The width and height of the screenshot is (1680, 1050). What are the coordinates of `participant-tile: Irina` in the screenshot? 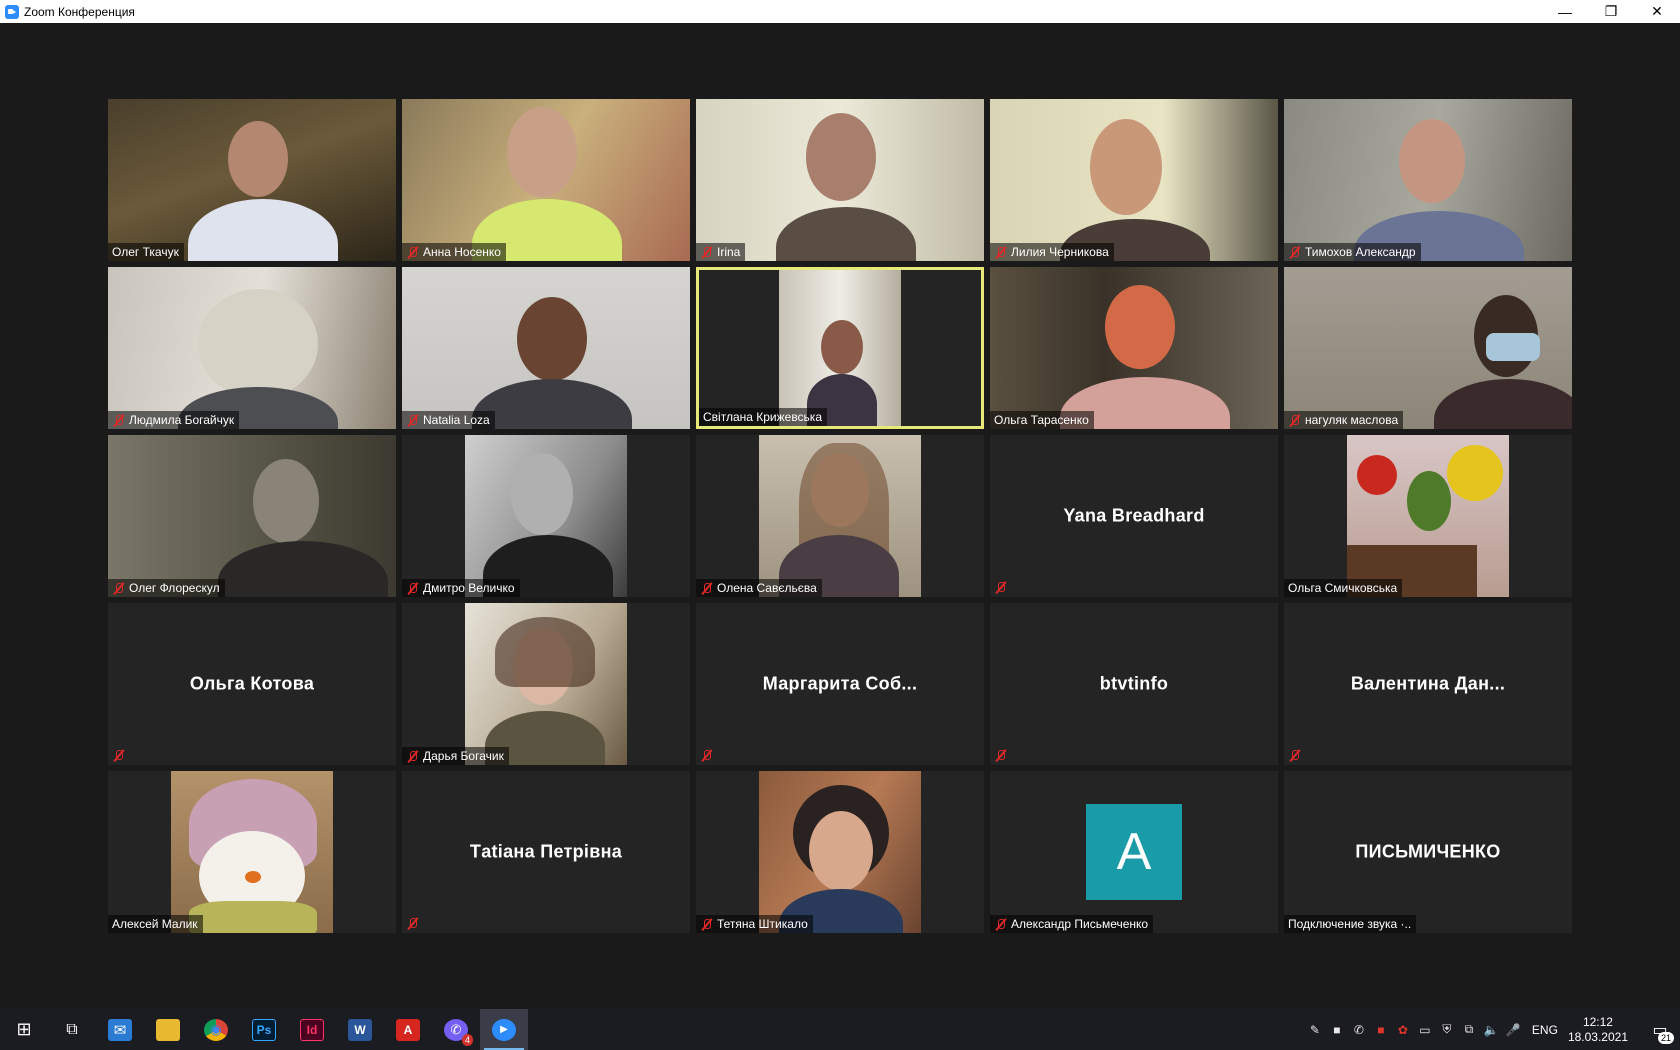 It's located at (840, 180).